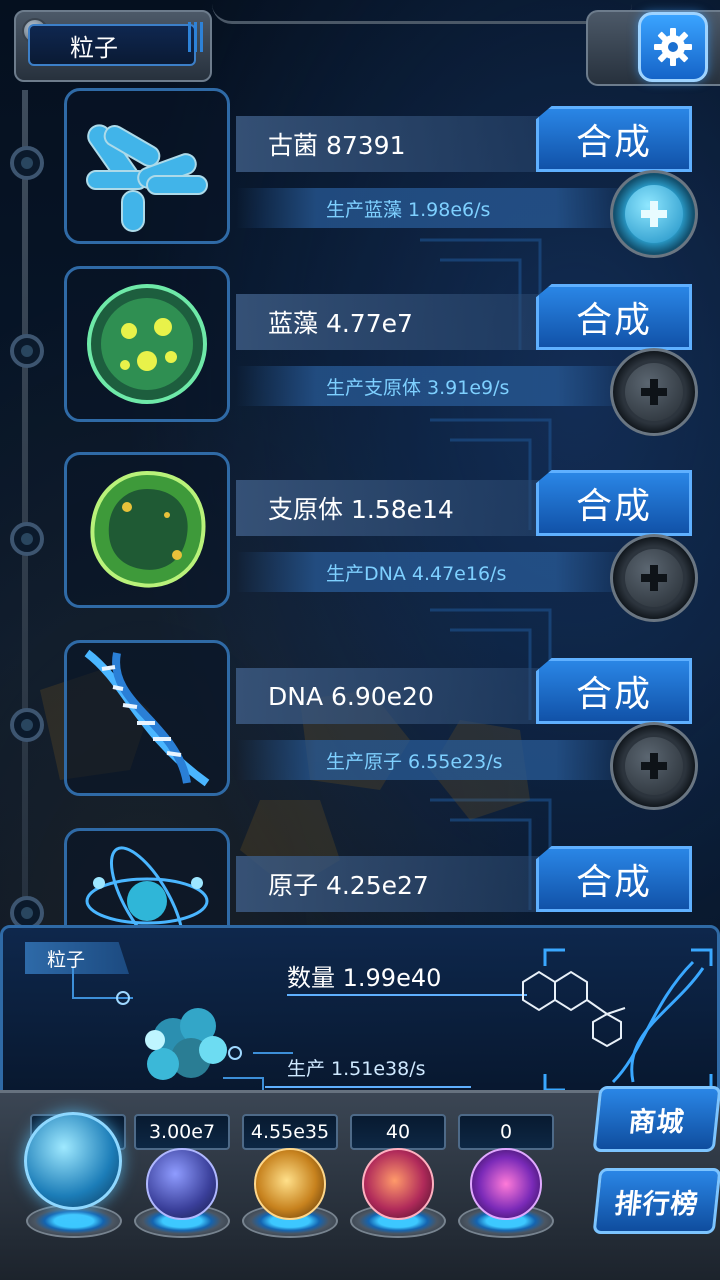  I want to click on particle-production: 生产 1.51e38/s, so click(356, 1069).